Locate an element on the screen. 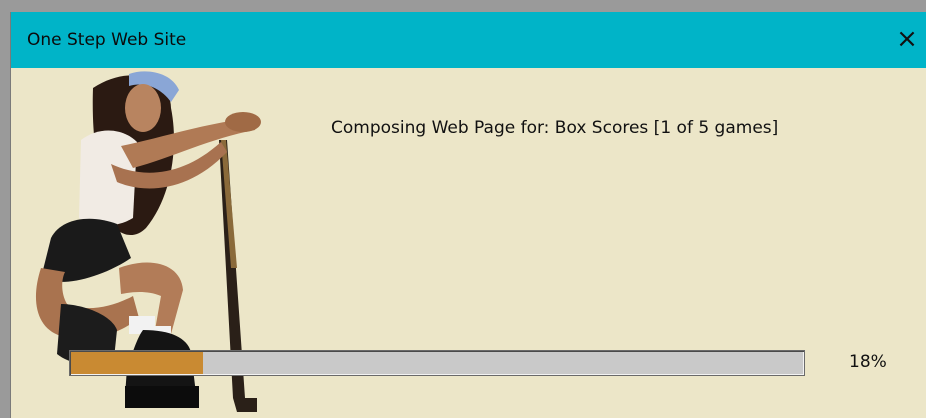 This screenshot has width=926, height=418. progress-bar-fill is located at coordinates (137, 363).